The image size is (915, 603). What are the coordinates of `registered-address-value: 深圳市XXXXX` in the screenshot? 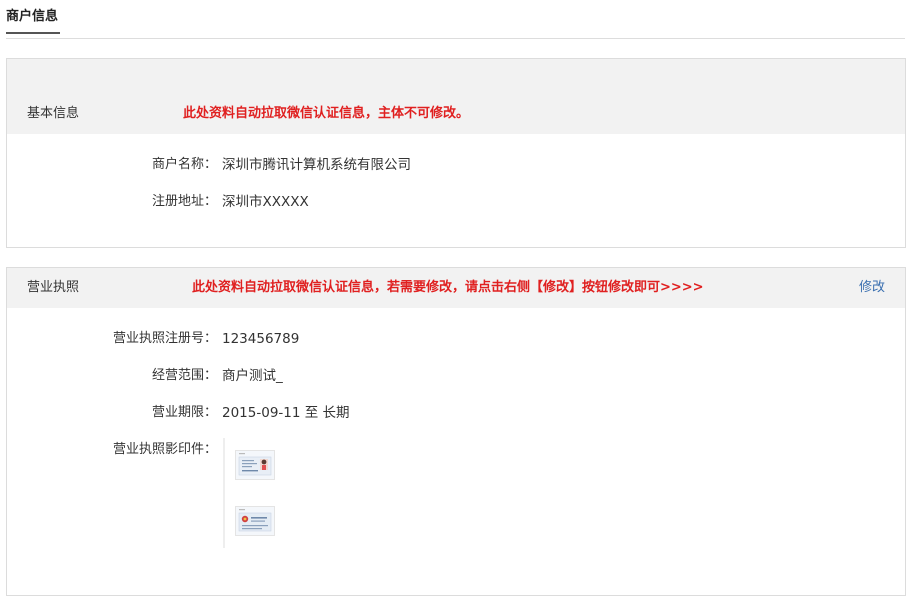 It's located at (265, 202).